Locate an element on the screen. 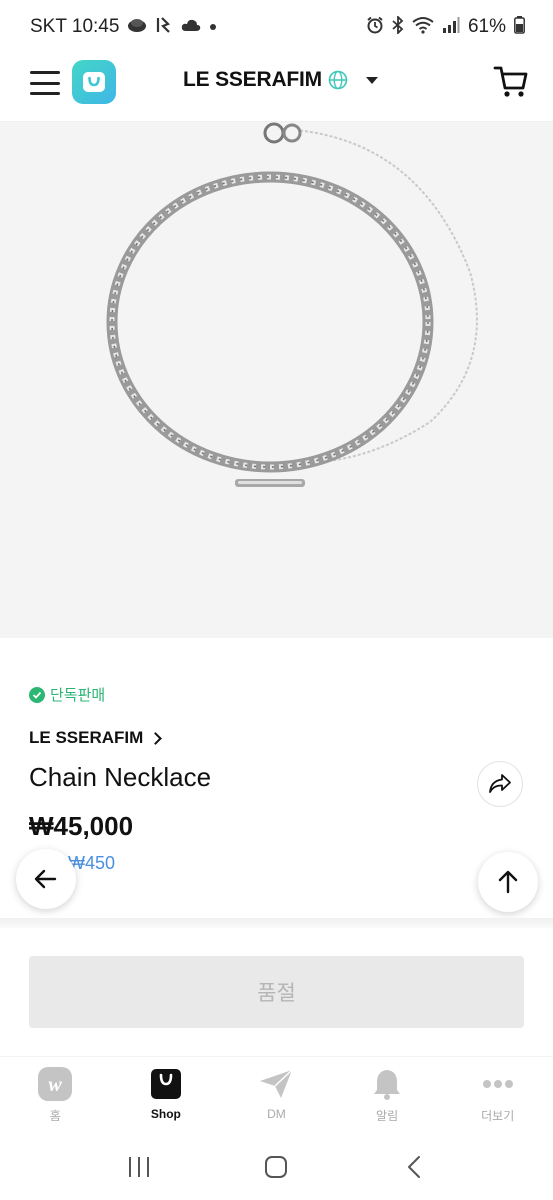 The height and width of the screenshot is (1200, 553). battery-icon is located at coordinates (519, 27).